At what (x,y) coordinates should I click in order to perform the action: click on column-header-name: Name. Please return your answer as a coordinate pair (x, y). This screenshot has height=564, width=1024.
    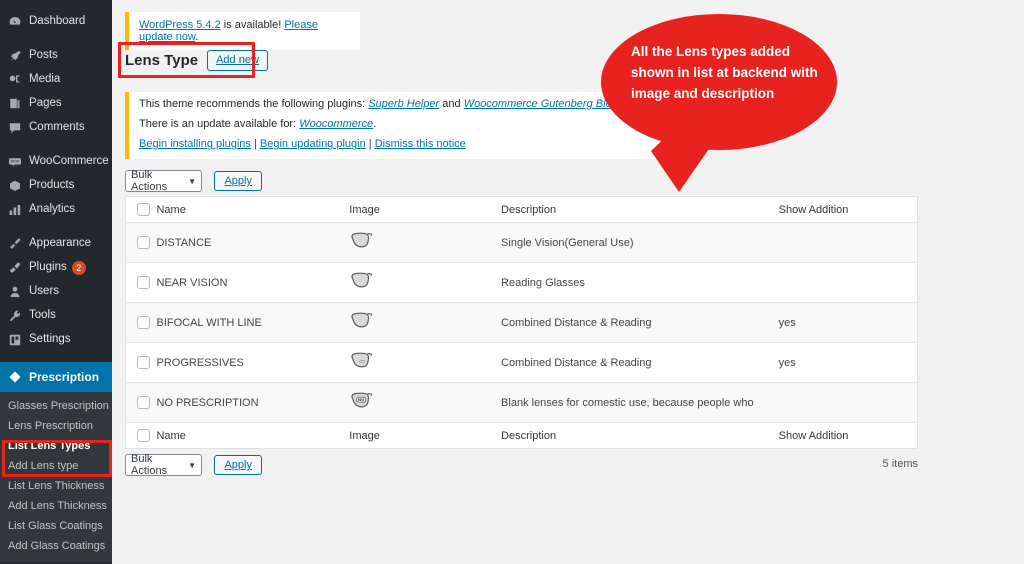
    Looking at the image, I should click on (252, 209).